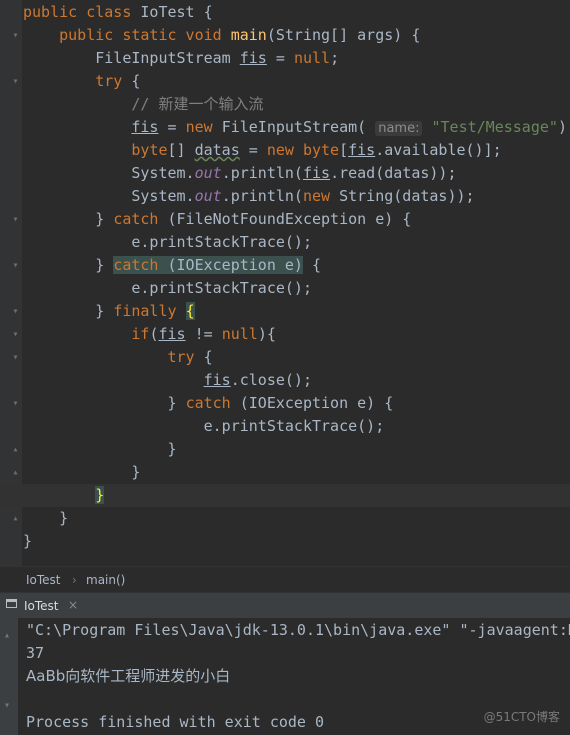 The image size is (570, 735). Describe the element at coordinates (7, 635) in the screenshot. I see `scroll-up-icon: ▴` at that location.